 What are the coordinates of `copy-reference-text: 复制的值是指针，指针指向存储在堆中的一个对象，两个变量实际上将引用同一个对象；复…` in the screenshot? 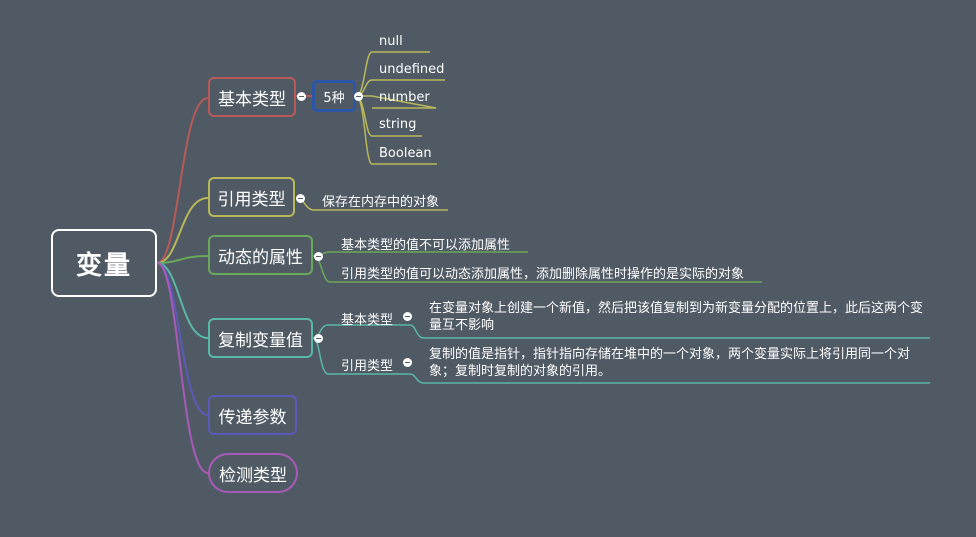 It's located at (679, 363).